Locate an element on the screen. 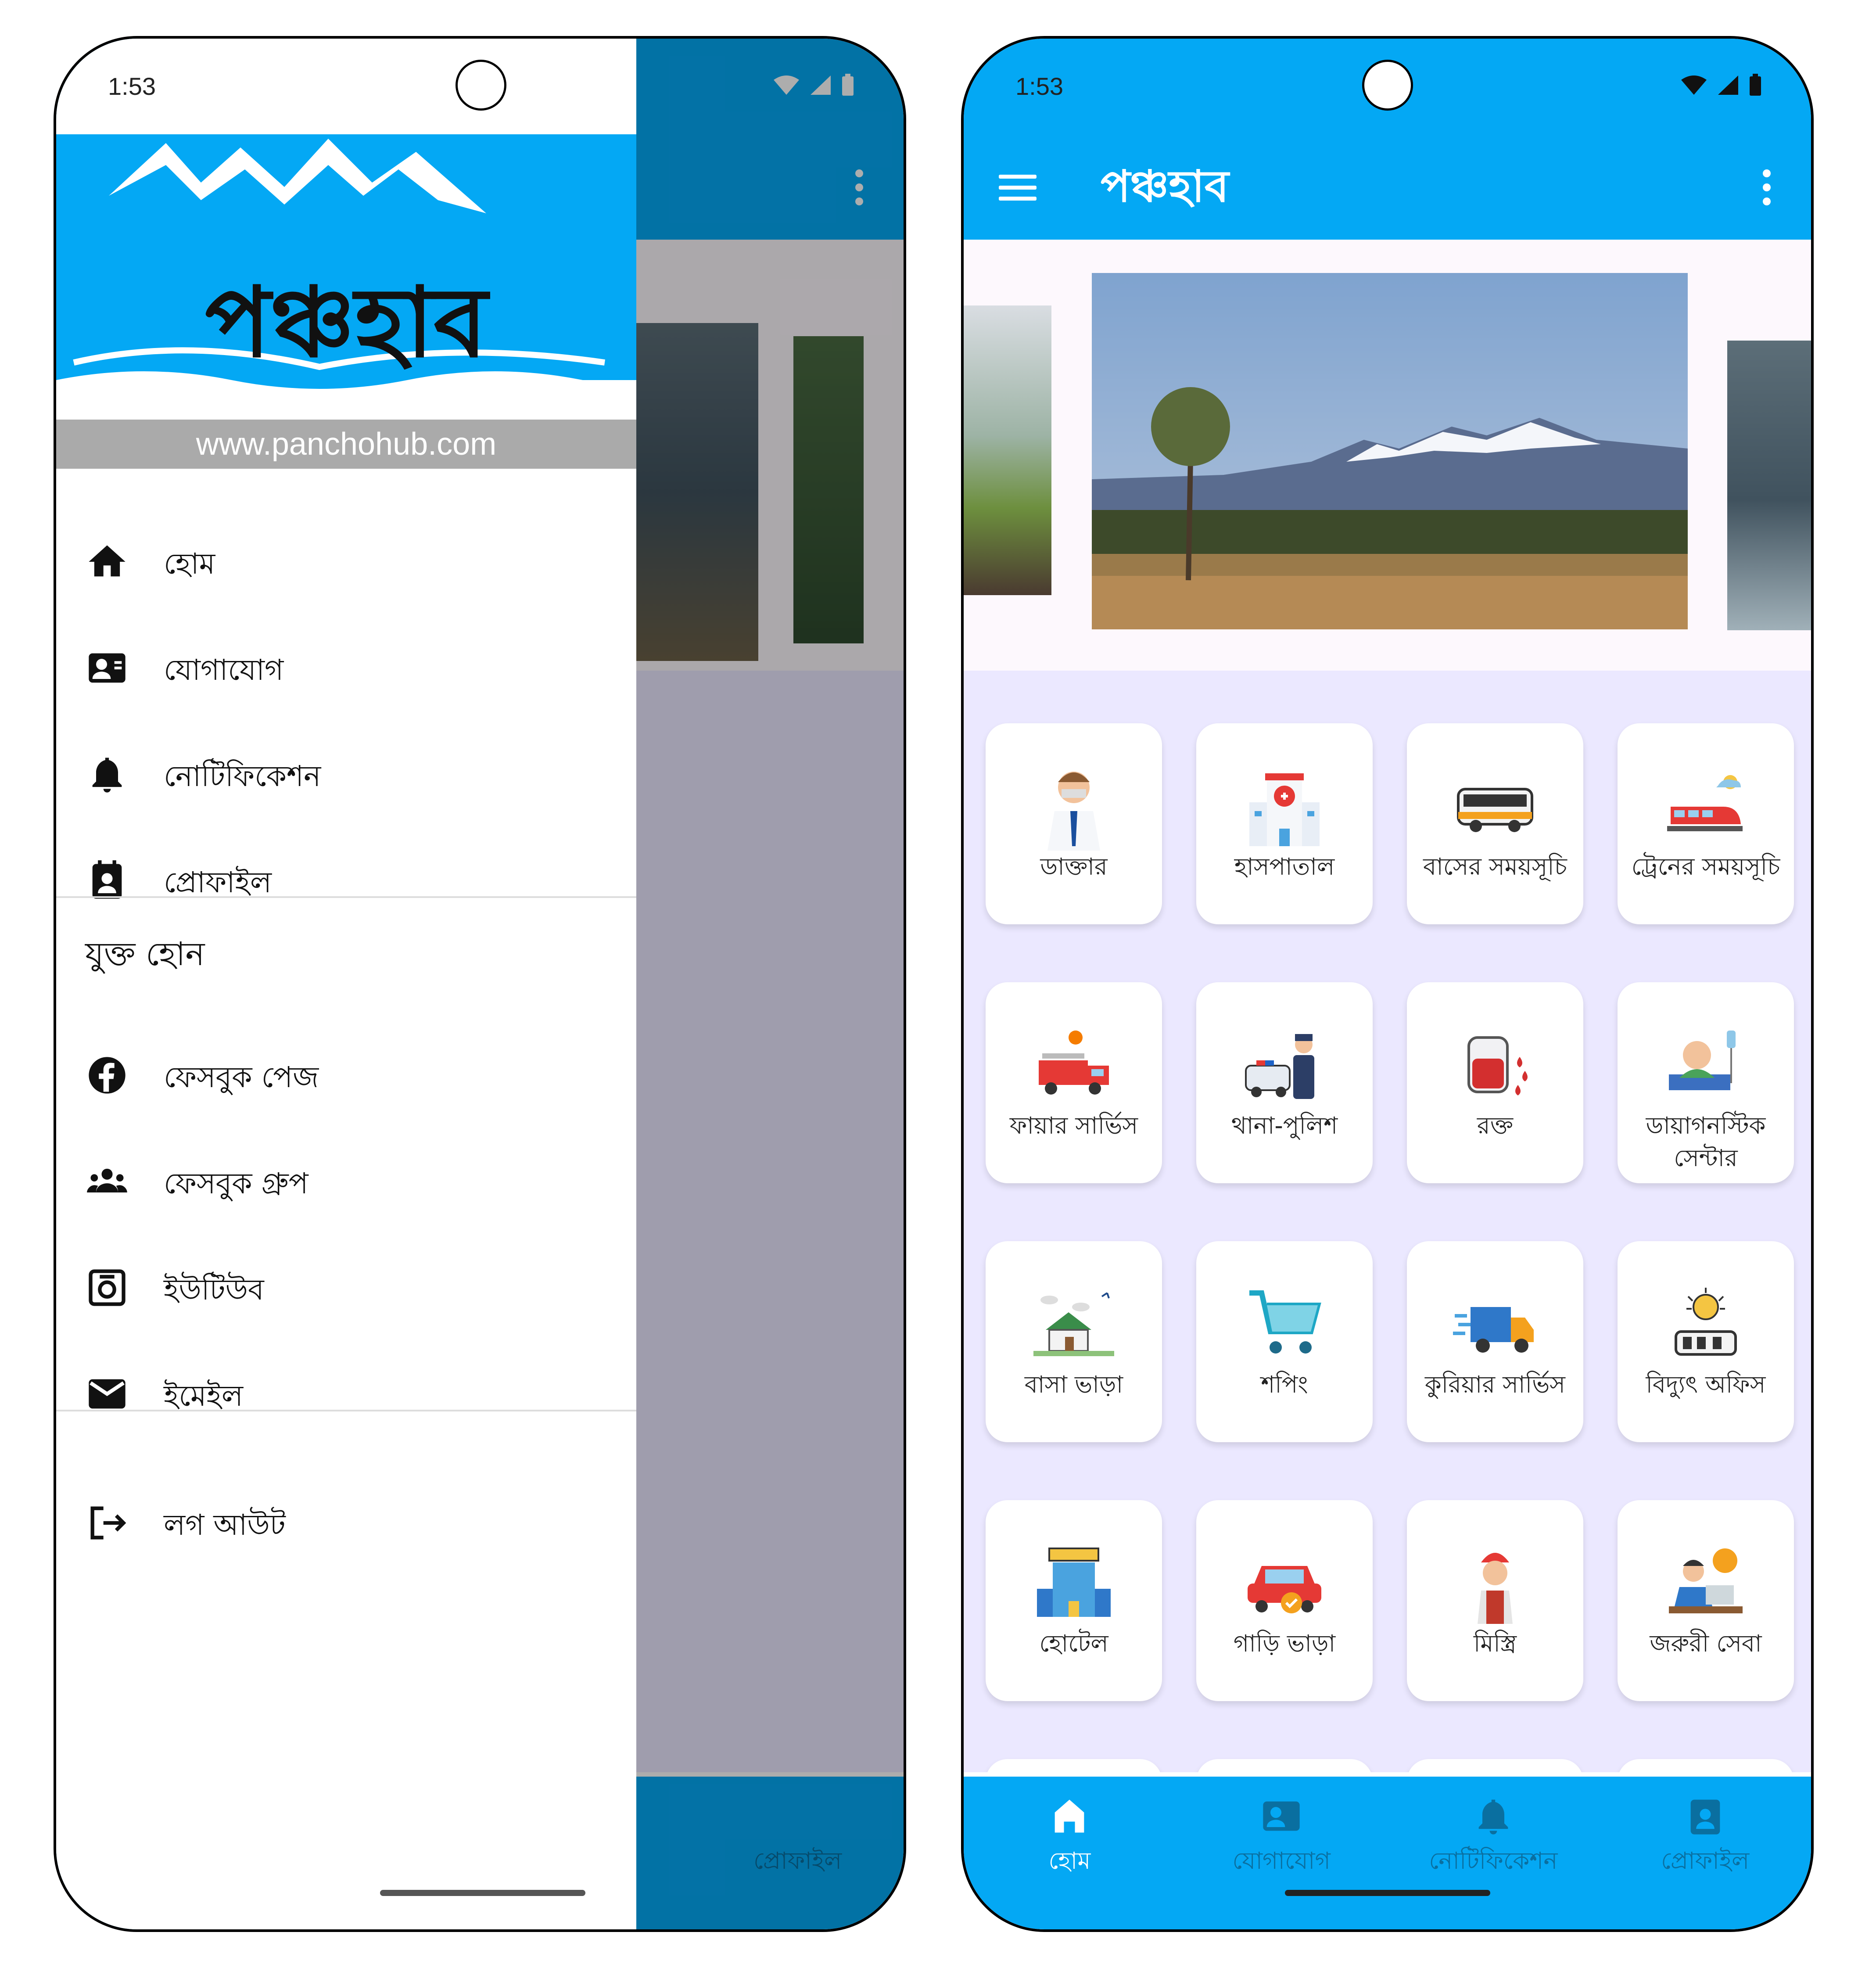  drawer-item-label: প্রোফাইল is located at coordinates (218, 882).